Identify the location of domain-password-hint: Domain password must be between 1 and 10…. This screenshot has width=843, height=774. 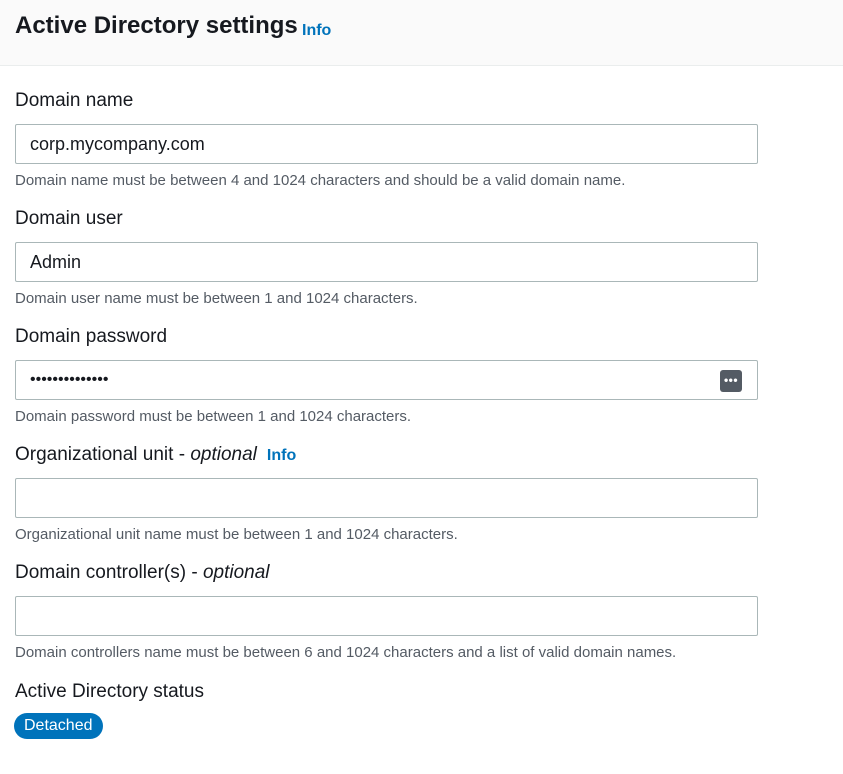
(213, 416).